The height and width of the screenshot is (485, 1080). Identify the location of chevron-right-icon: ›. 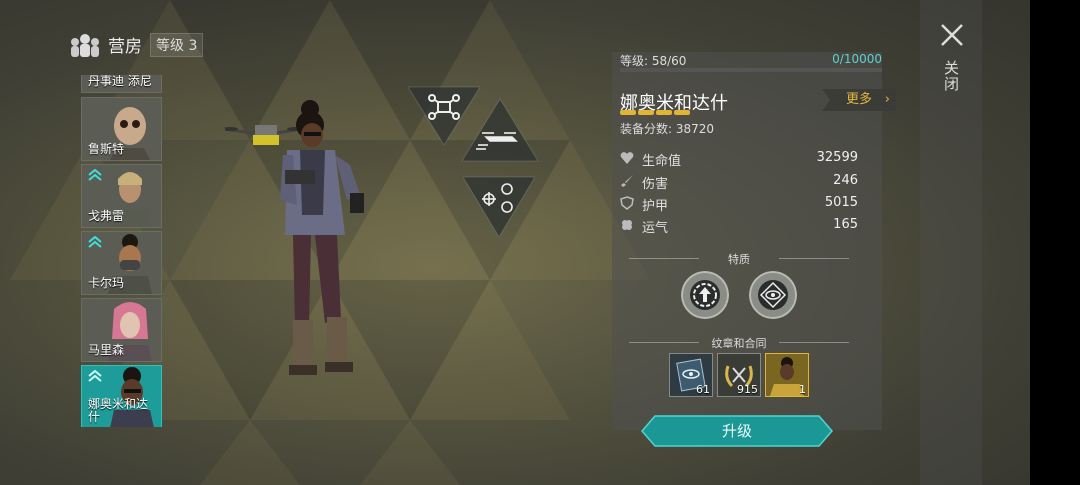
(887, 99).